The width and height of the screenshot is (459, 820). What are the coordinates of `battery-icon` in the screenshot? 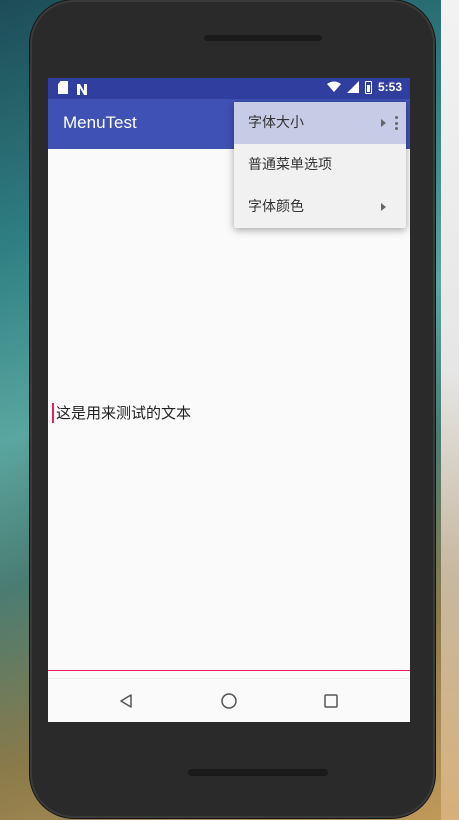 It's located at (368, 87).